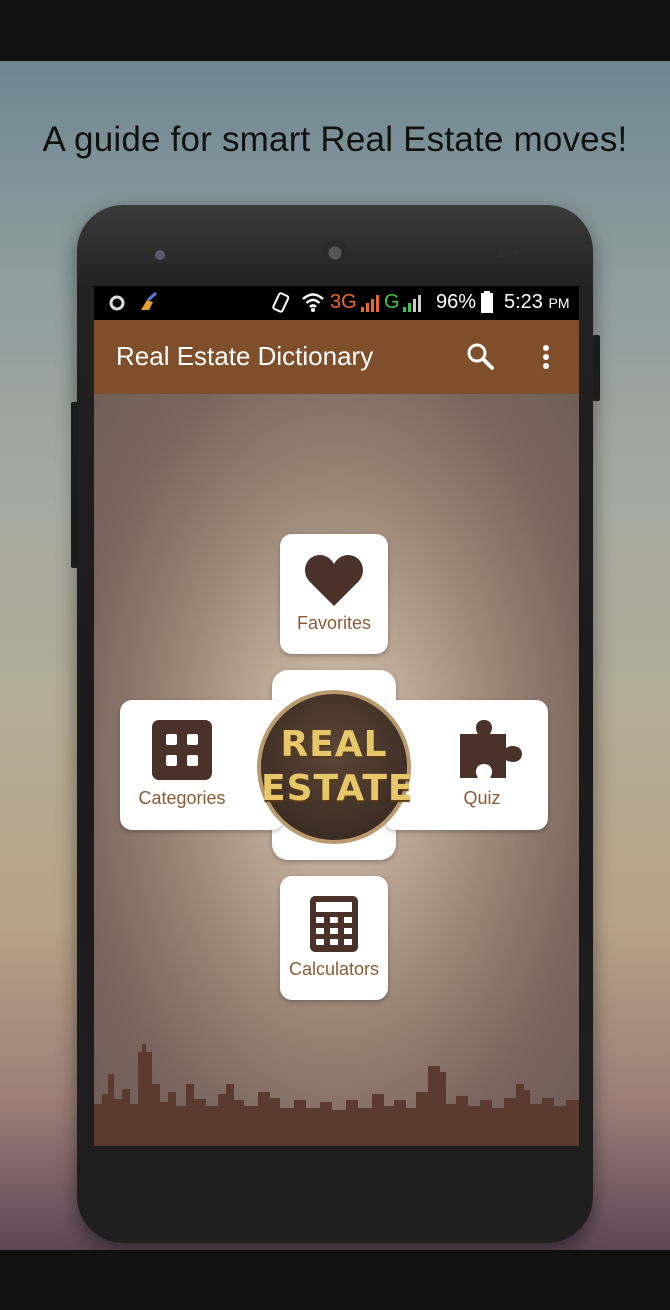  Describe the element at coordinates (335, 253) in the screenshot. I see `earpiece-speaker` at that location.